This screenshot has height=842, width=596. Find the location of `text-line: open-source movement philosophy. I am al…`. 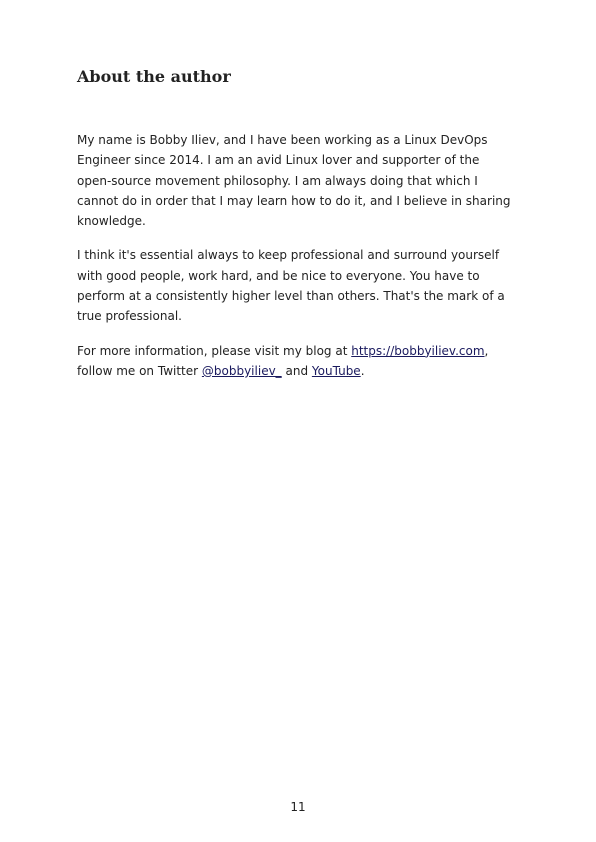

text-line: open-source movement philosophy. I am al… is located at coordinates (277, 180).